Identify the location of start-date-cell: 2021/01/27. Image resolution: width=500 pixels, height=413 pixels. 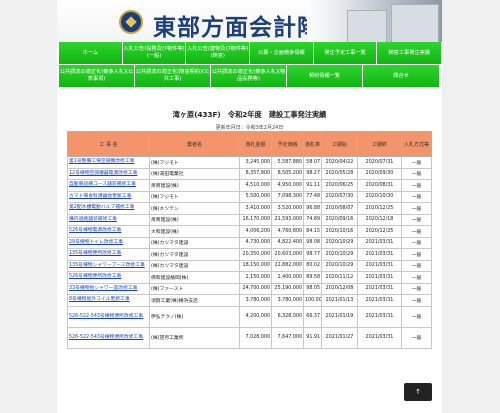
(339, 337).